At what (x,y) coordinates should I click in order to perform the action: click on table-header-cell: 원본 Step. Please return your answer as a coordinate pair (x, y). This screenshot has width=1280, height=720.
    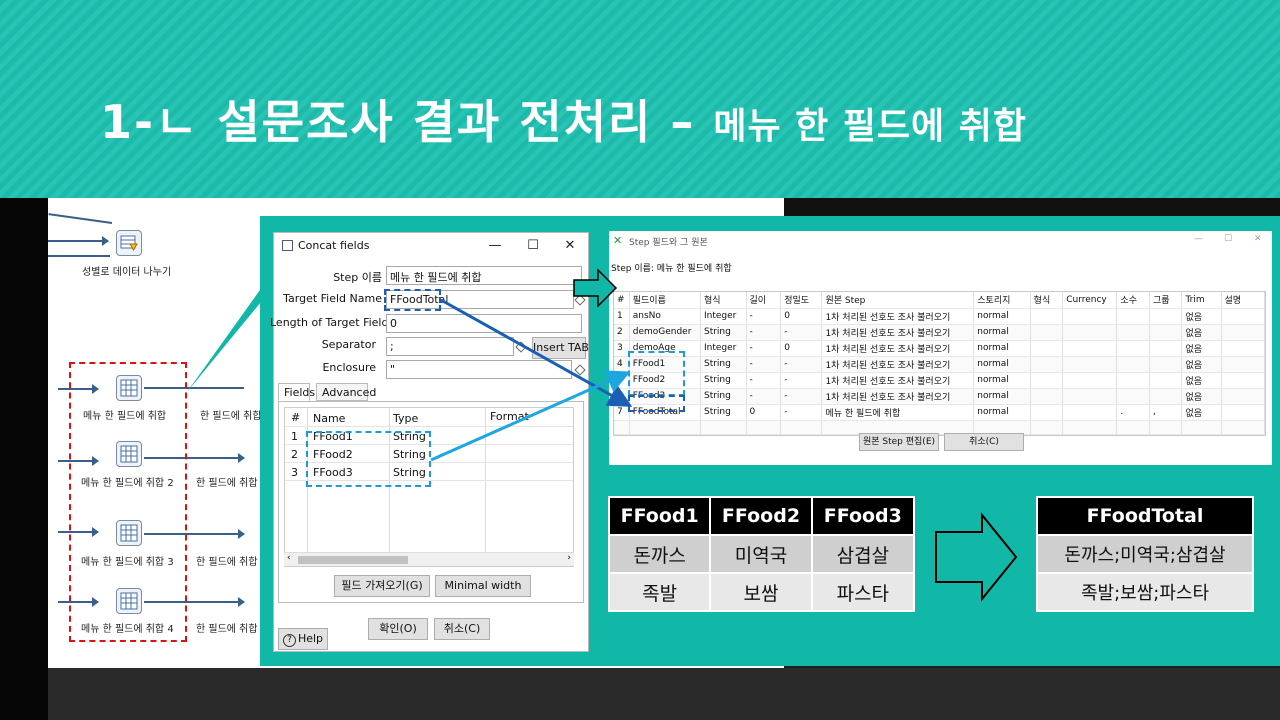
    Looking at the image, I should click on (898, 300).